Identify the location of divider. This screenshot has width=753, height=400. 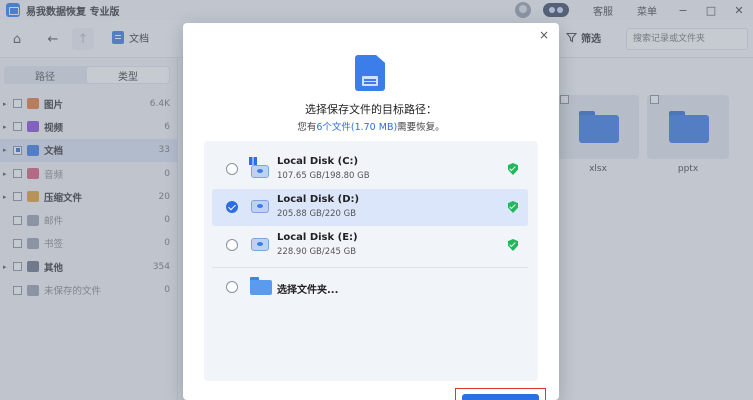
(370, 267).